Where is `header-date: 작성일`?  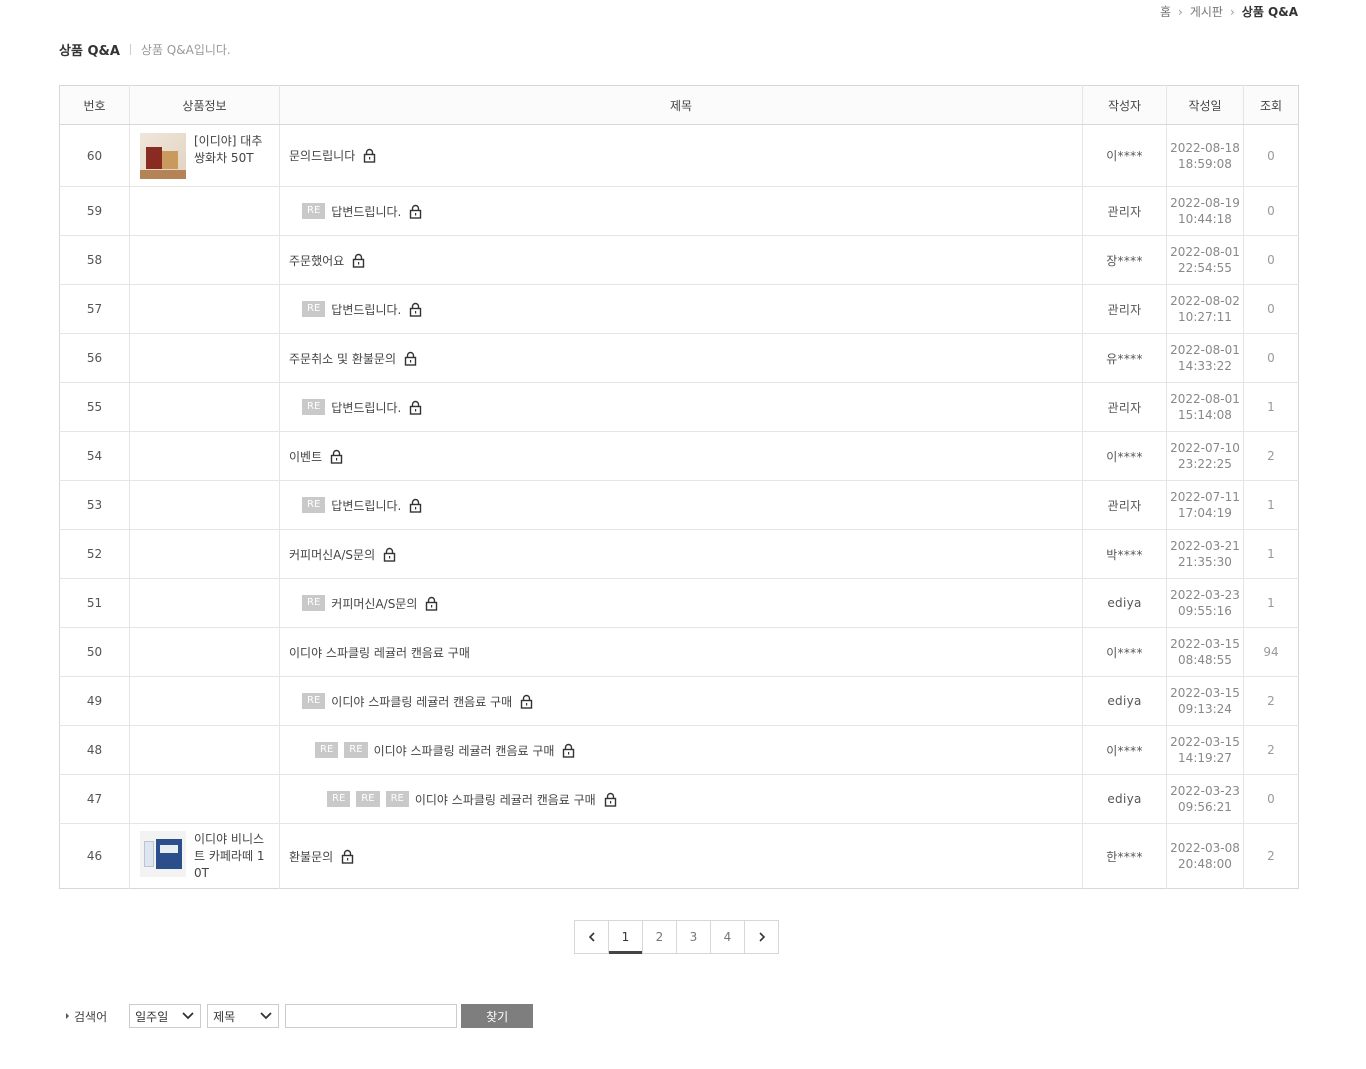 header-date: 작성일 is located at coordinates (1205, 105).